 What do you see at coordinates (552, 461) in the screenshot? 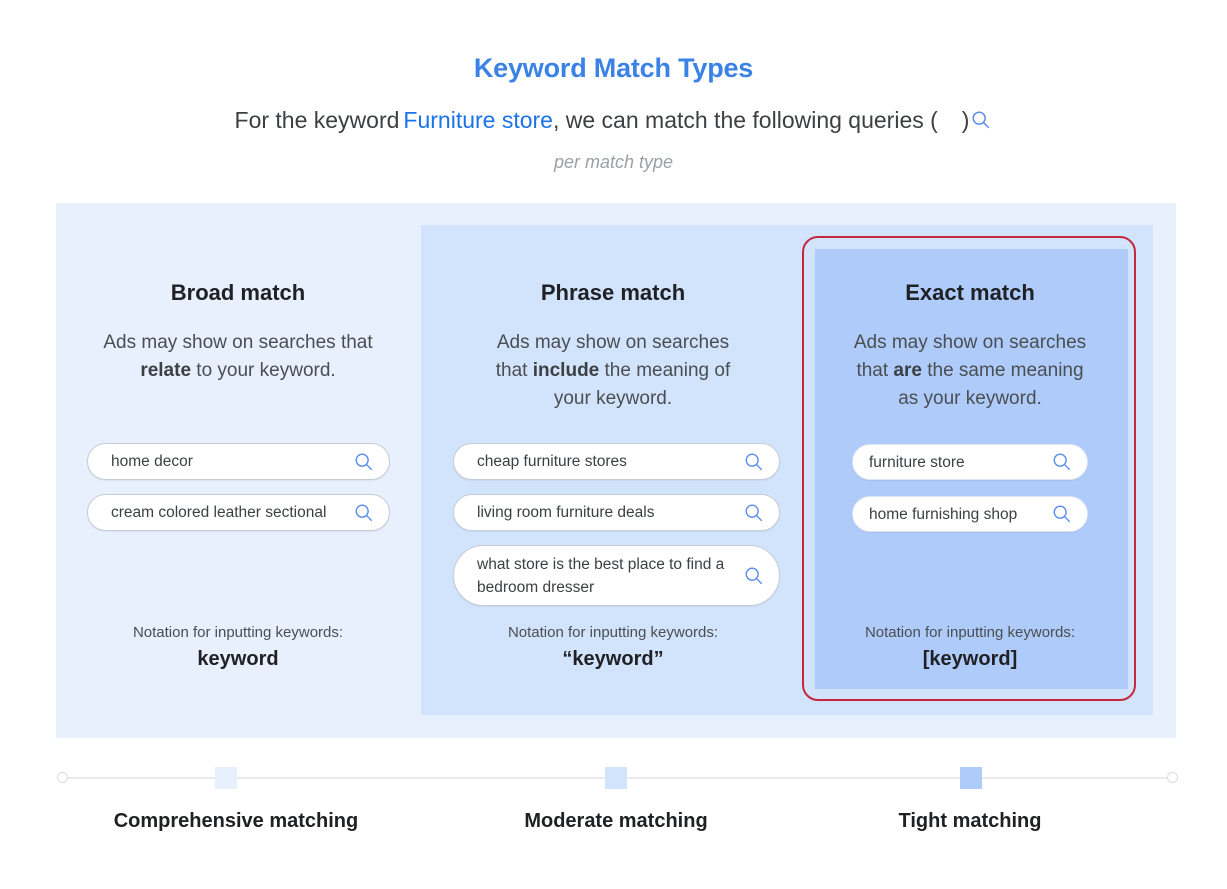
I see `query-text: cheap furniture stores` at bounding box center [552, 461].